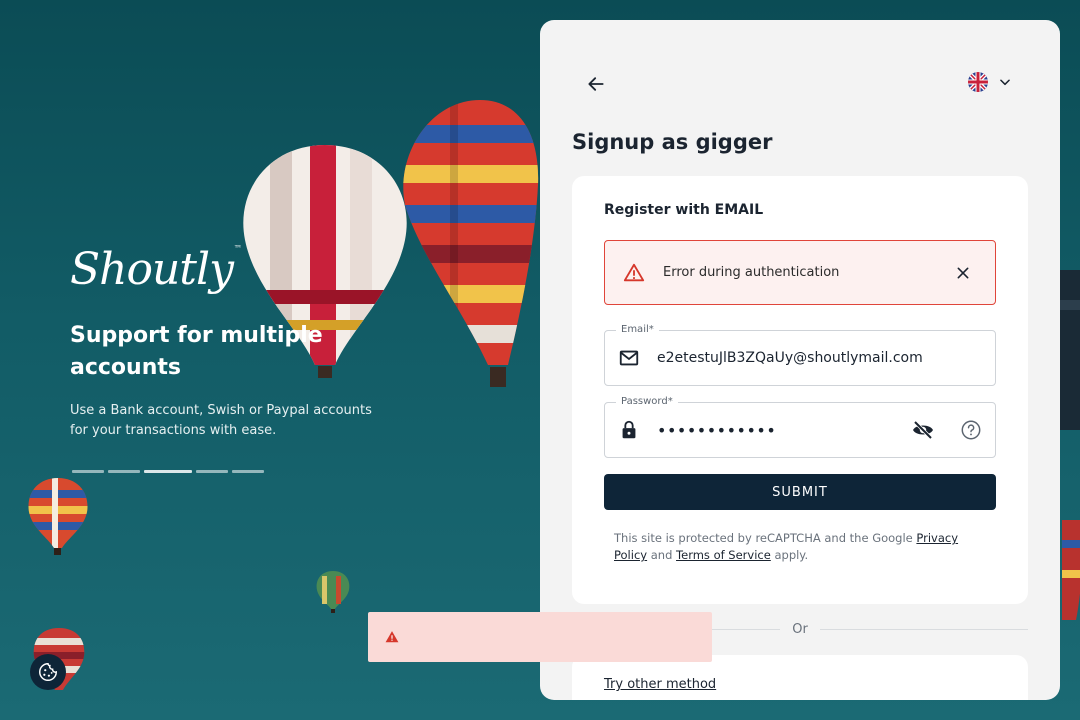 Image resolution: width=1080 pixels, height=720 pixels. What do you see at coordinates (924, 629) in the screenshot?
I see `divider-line` at bounding box center [924, 629].